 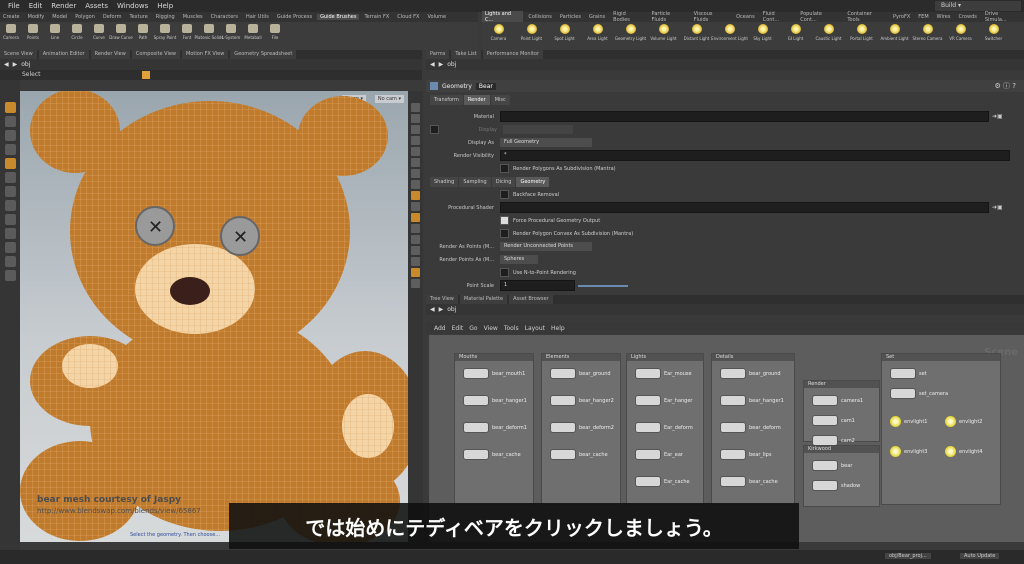 What do you see at coordinates (33, 31) in the screenshot?
I see `shelf-tool: Points` at bounding box center [33, 31].